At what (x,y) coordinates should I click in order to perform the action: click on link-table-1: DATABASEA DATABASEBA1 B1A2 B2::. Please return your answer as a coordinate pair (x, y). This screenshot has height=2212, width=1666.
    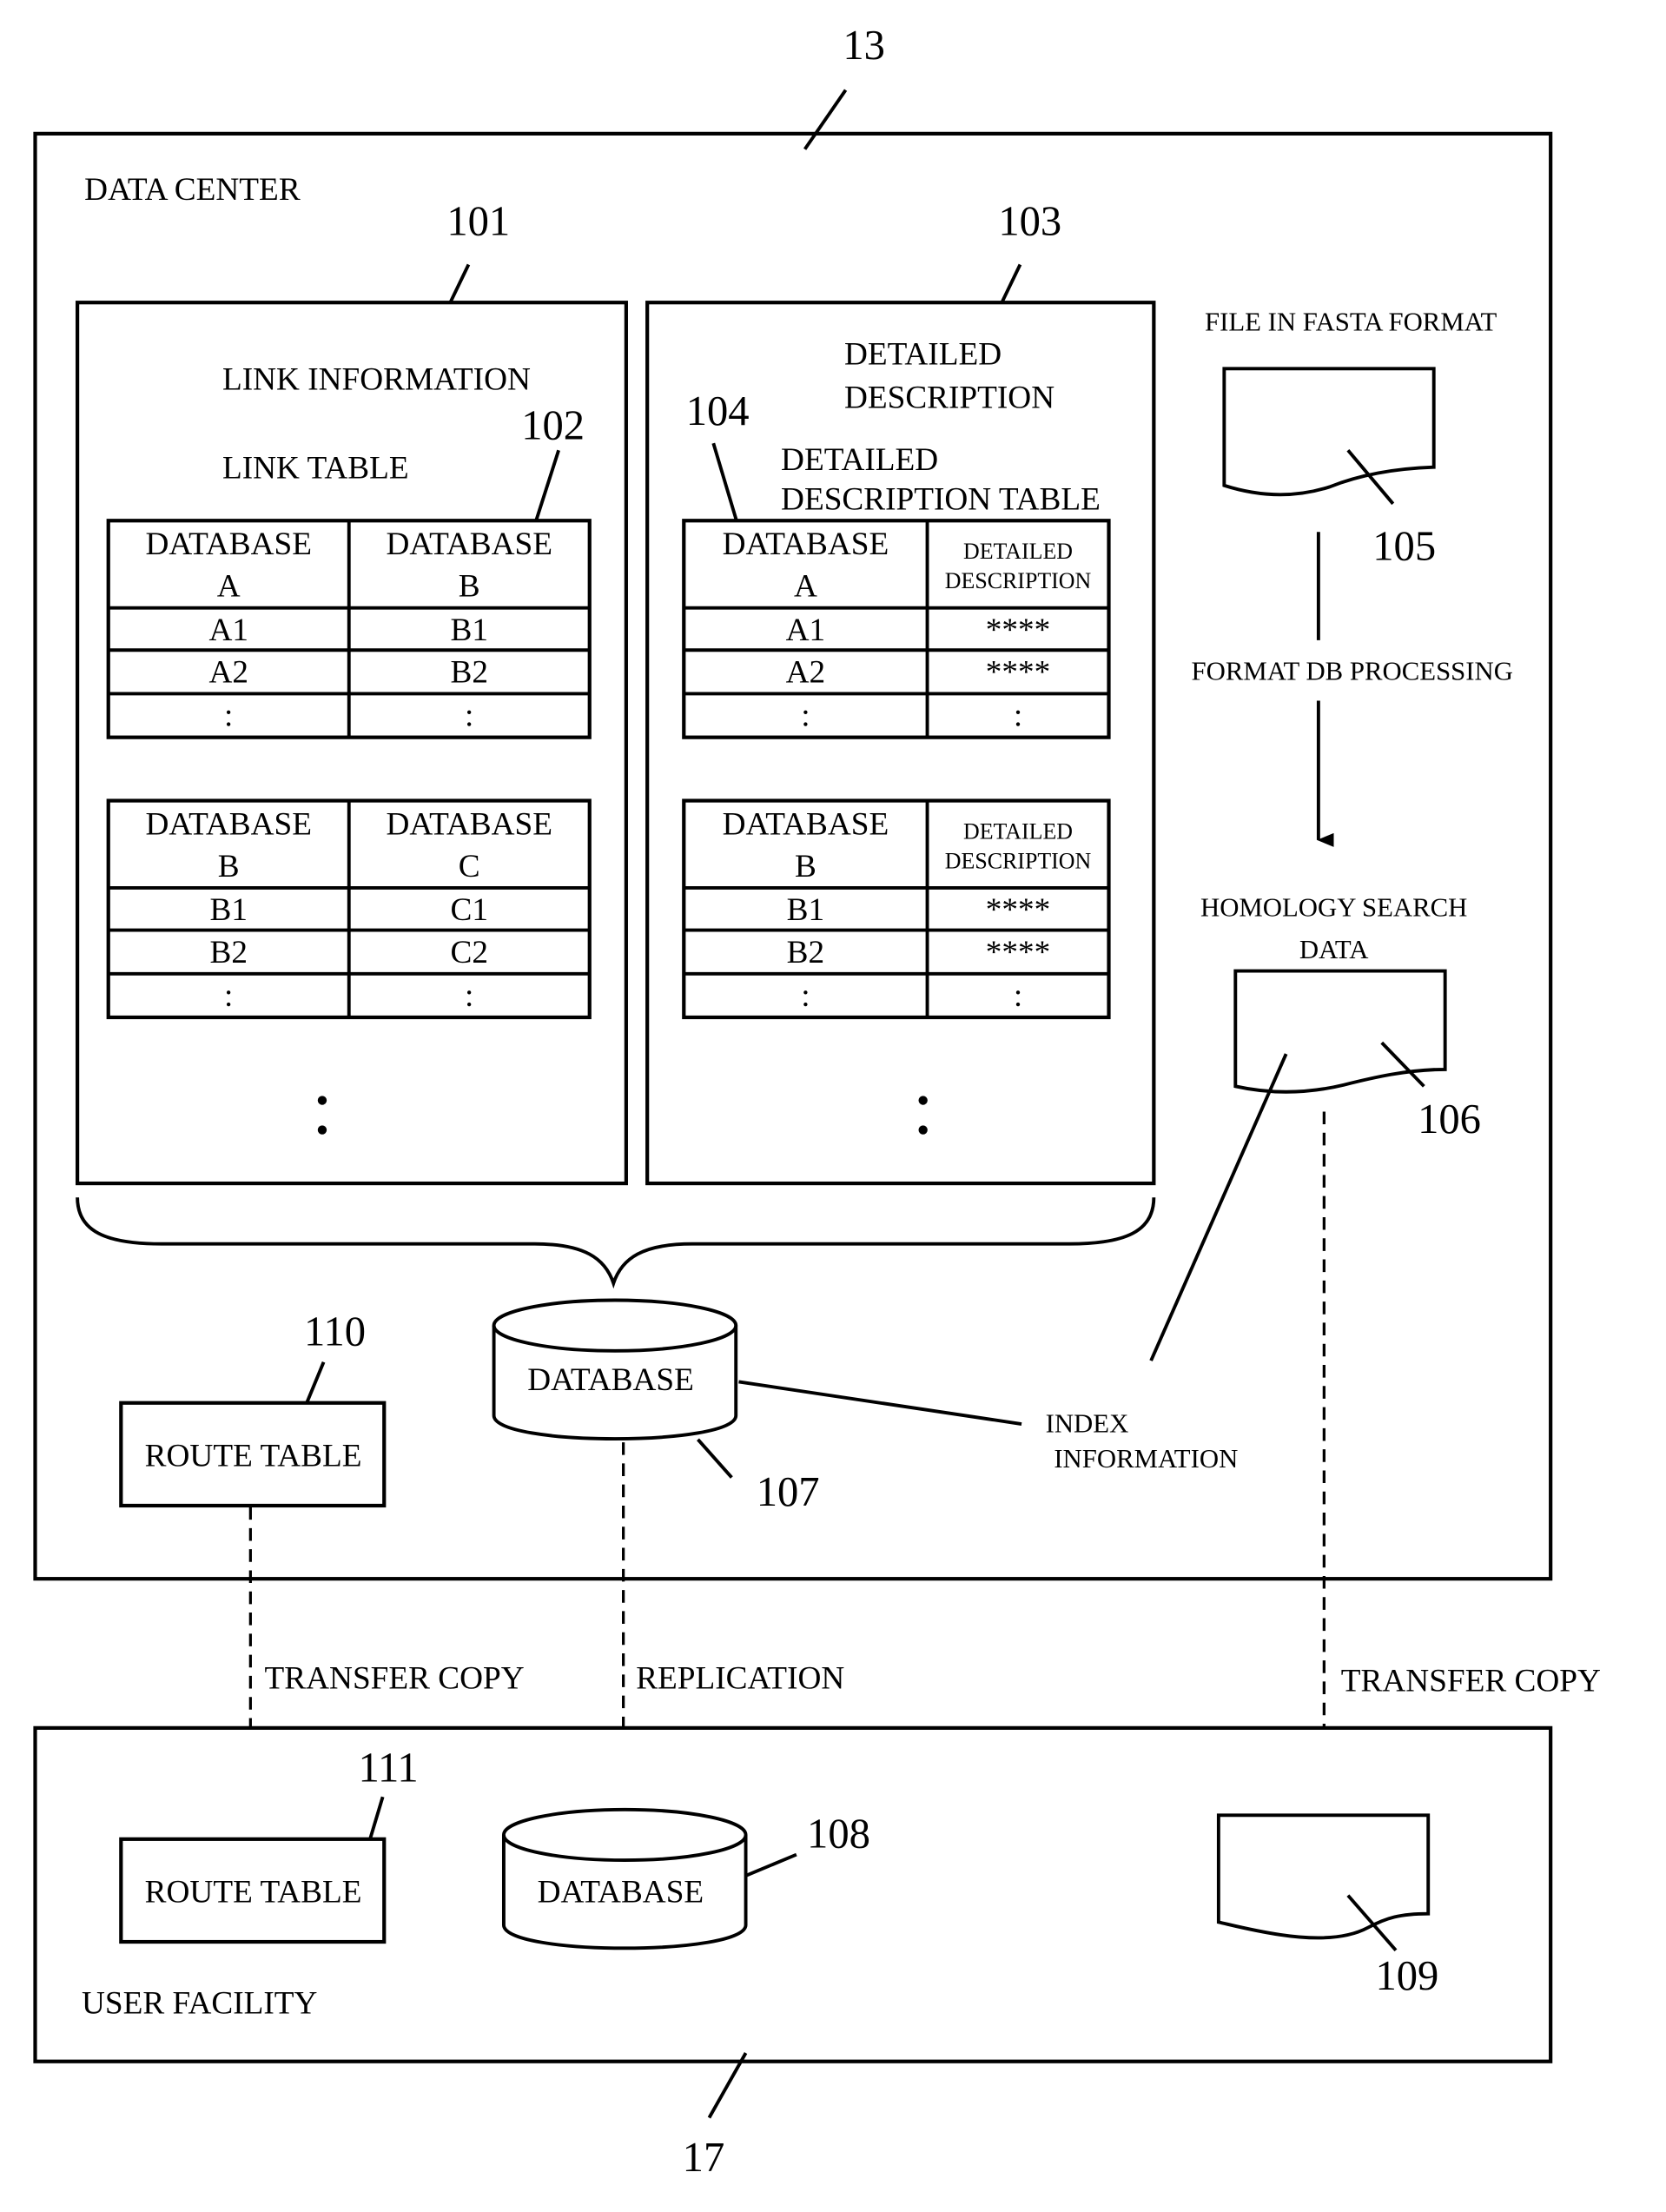
    Looking at the image, I should click on (349, 629).